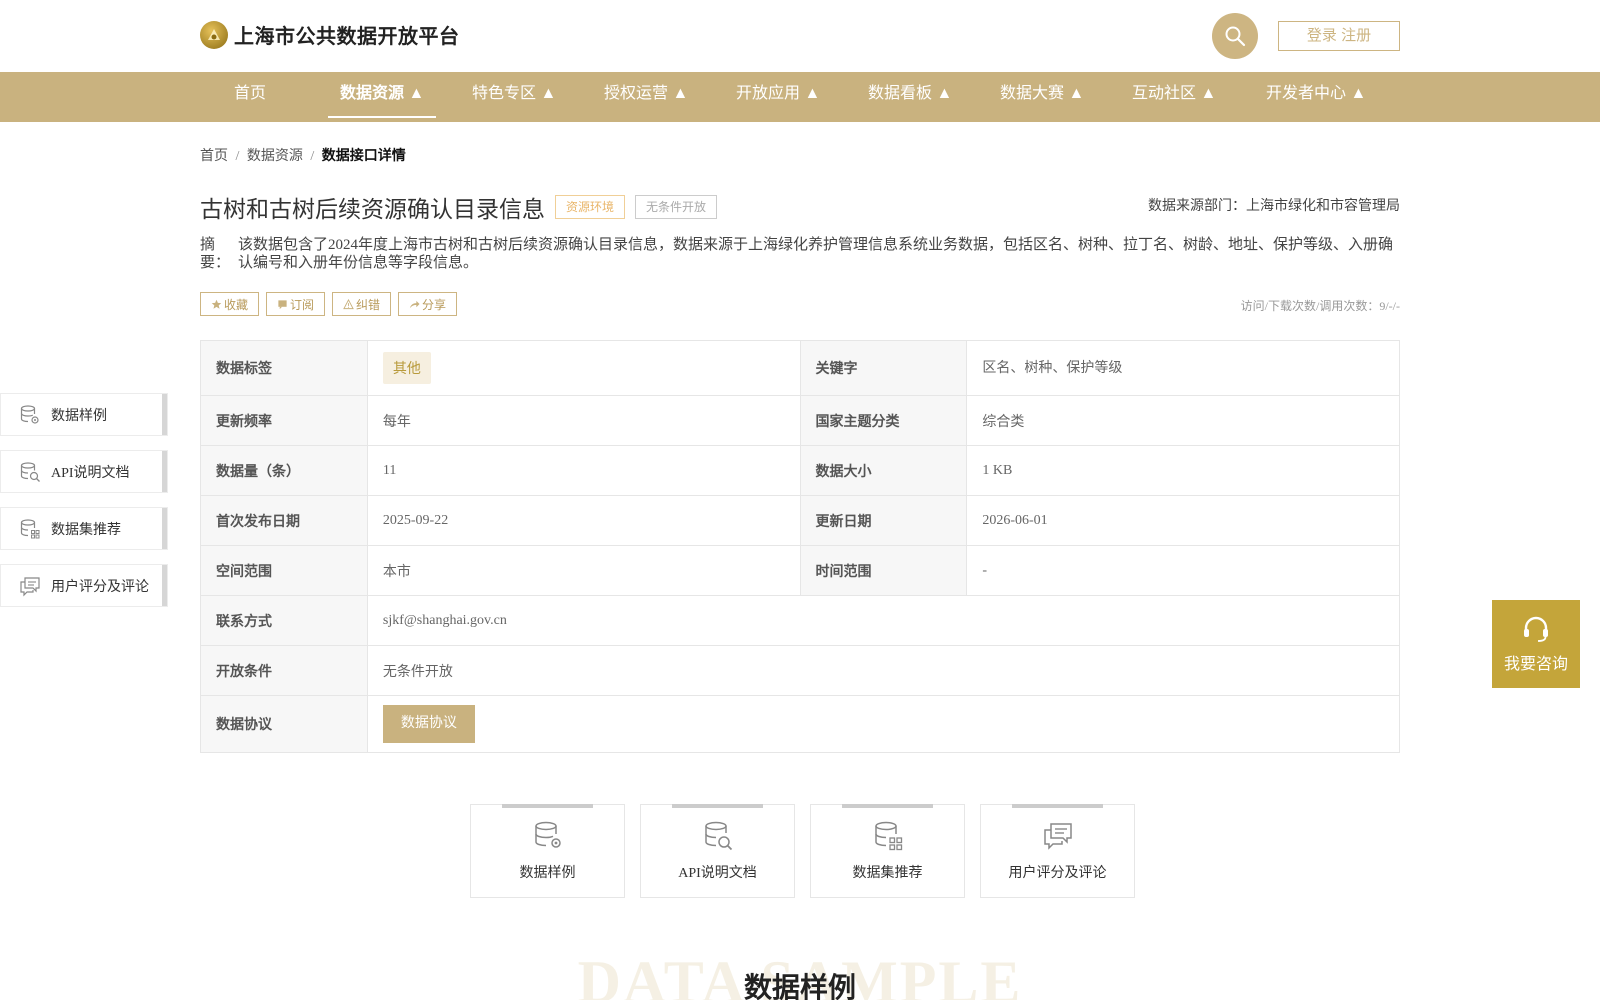  I want to click on nav-item-data-dashboard: 数据看板 ▲, so click(910, 97).